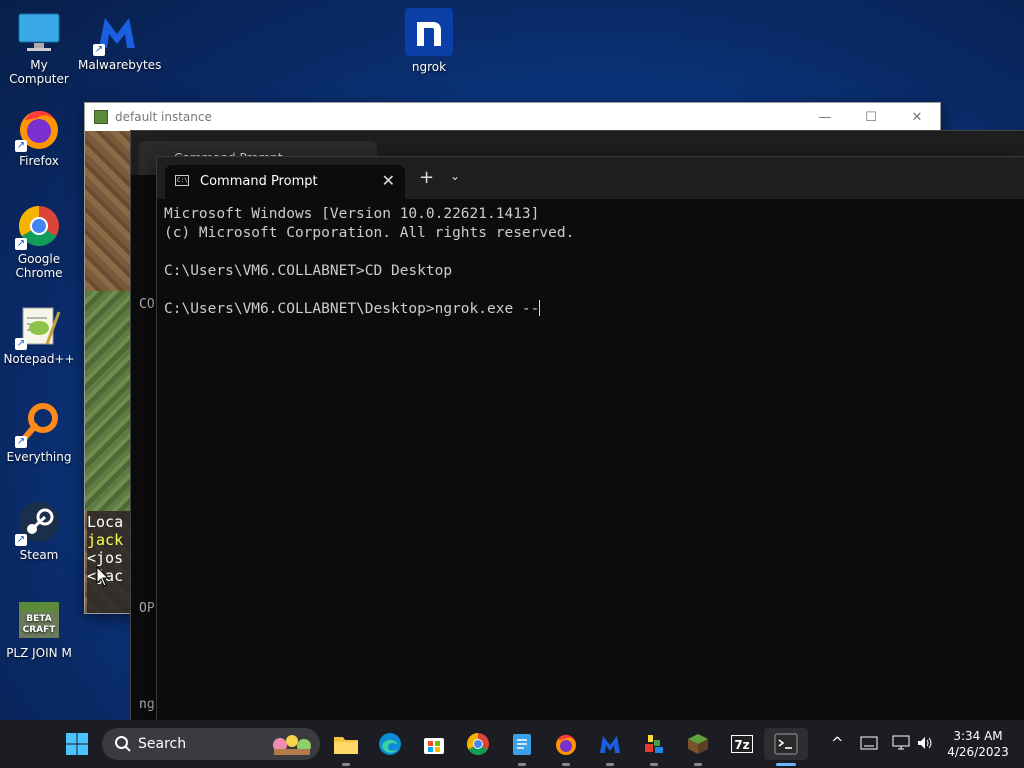  Describe the element at coordinates (163, 117) in the screenshot. I see `minecraft-window-title: default instance` at that location.